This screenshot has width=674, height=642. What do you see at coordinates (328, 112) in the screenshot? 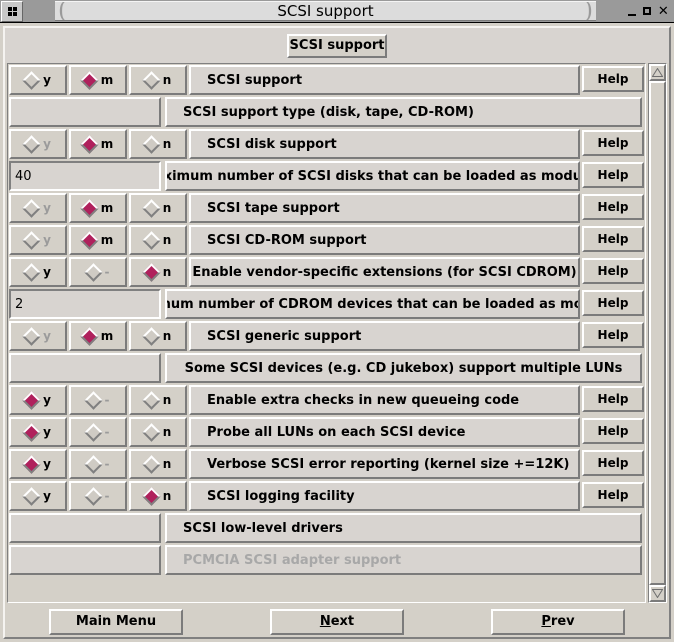
I see `option-label: SCSI support type (disk, tape, CD-ROM)` at bounding box center [328, 112].